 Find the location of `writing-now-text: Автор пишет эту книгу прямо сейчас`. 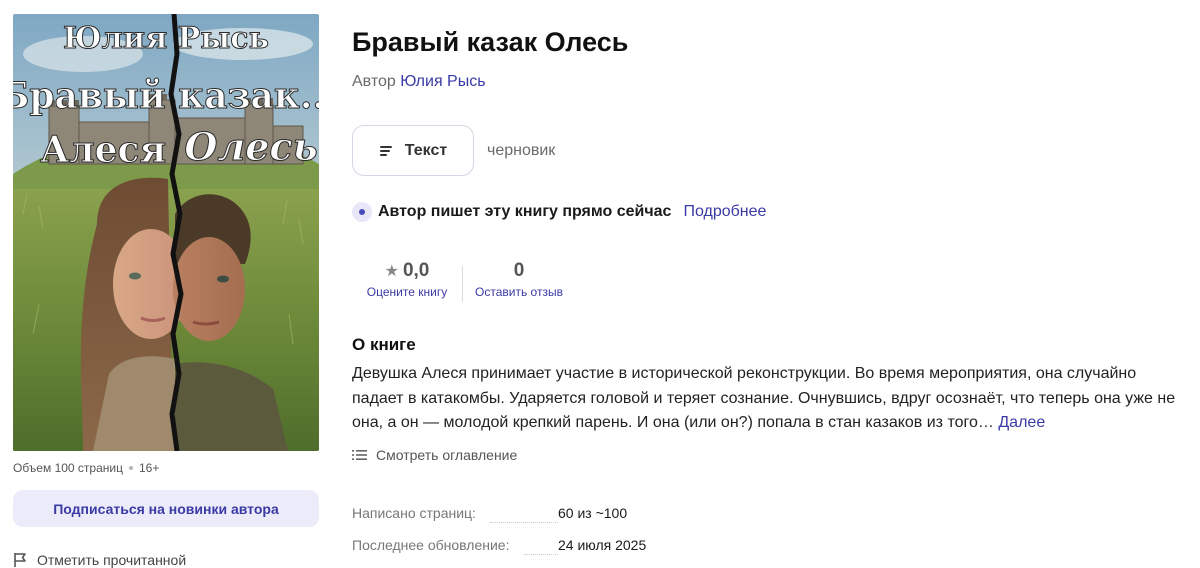

writing-now-text: Автор пишет эту книгу прямо сейчас is located at coordinates (525, 211).